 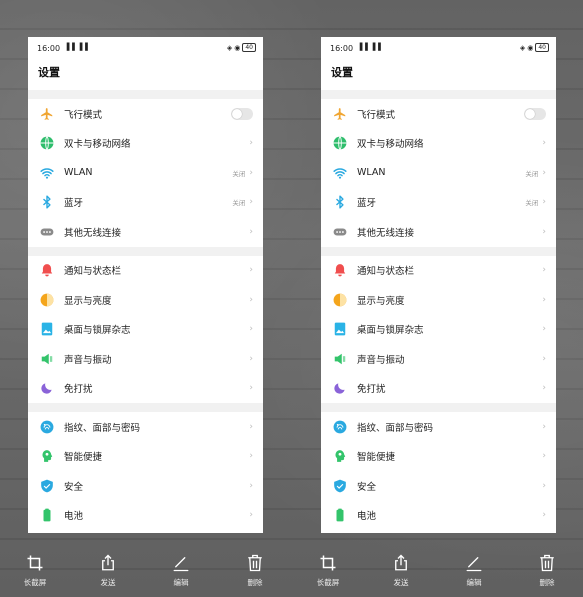 What do you see at coordinates (88, 360) in the screenshot?
I see `settings-item-label: 声音与振动` at bounding box center [88, 360].